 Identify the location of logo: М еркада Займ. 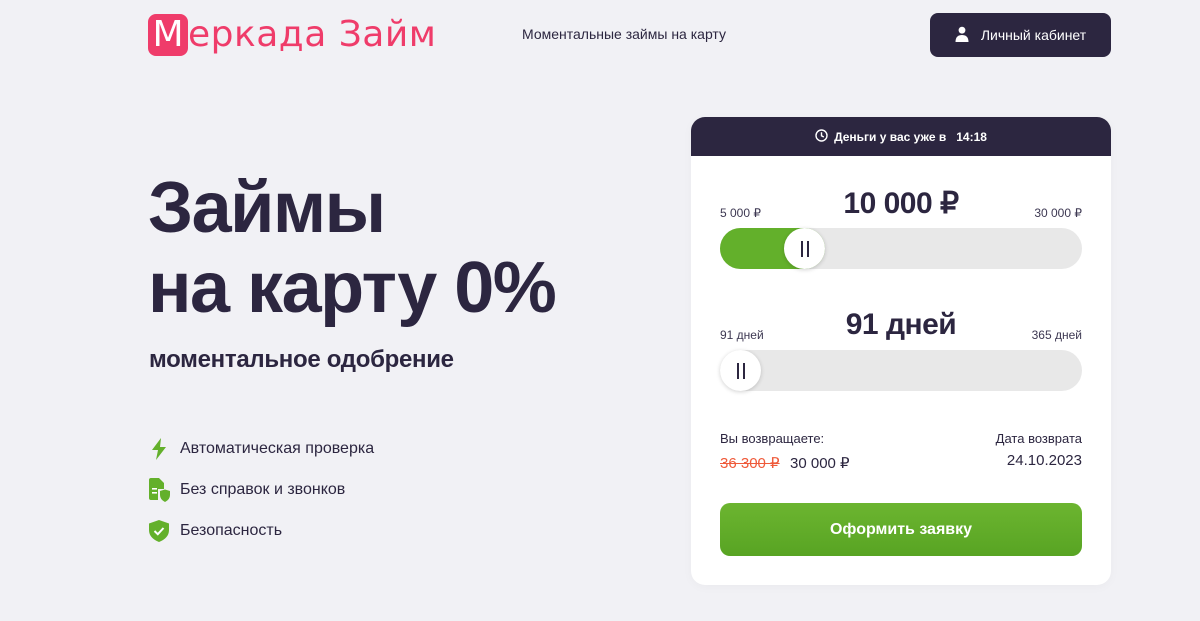
(292, 35).